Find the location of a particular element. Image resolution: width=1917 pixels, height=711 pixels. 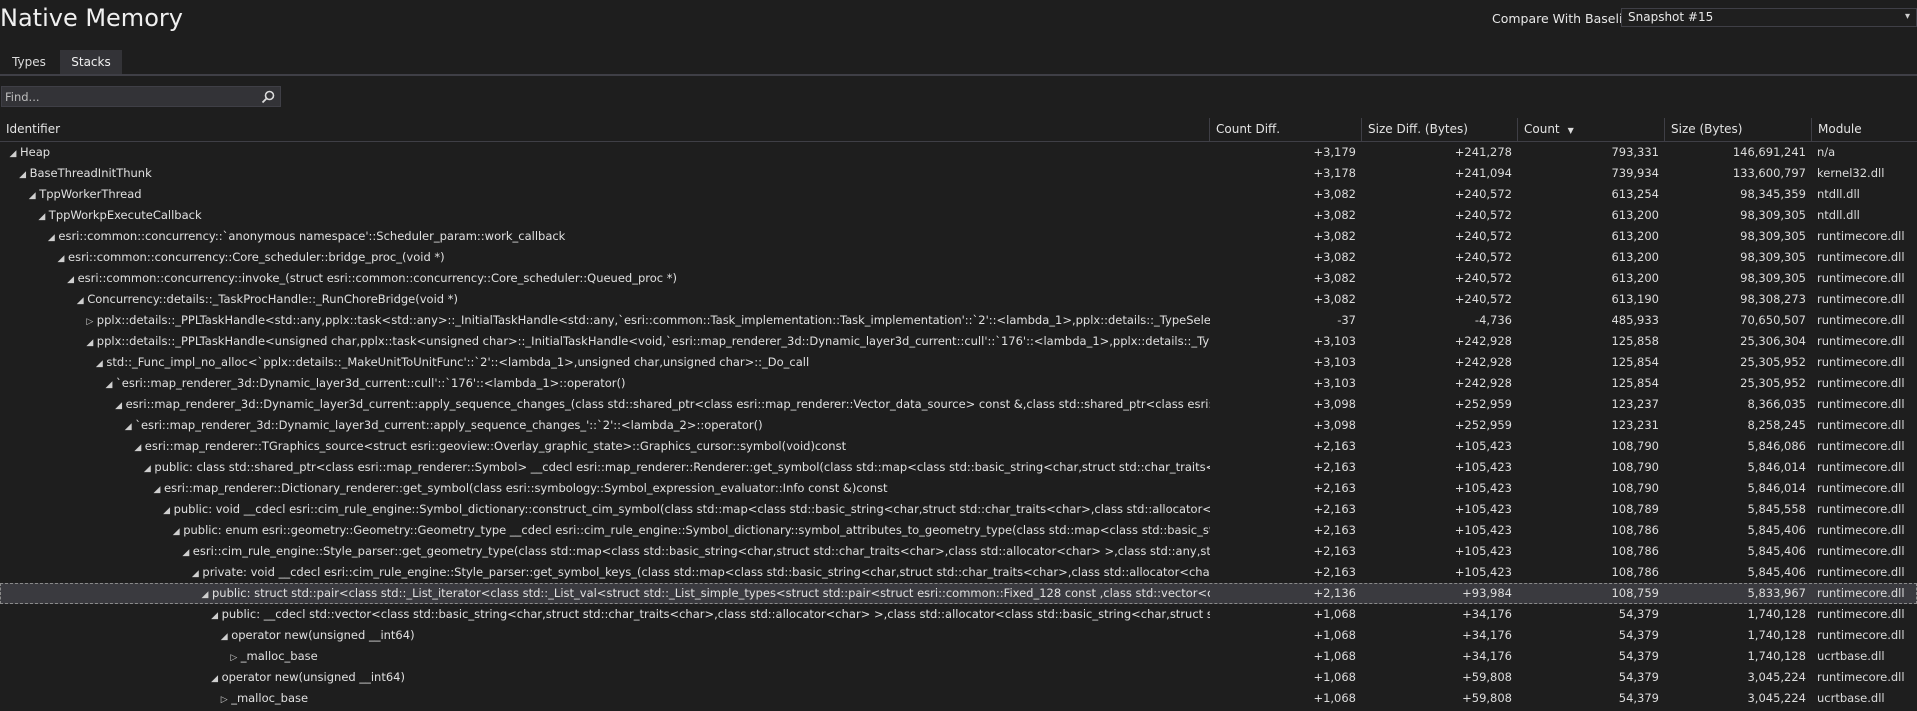

cell-size-diff: -4,736 is located at coordinates (1493, 320).